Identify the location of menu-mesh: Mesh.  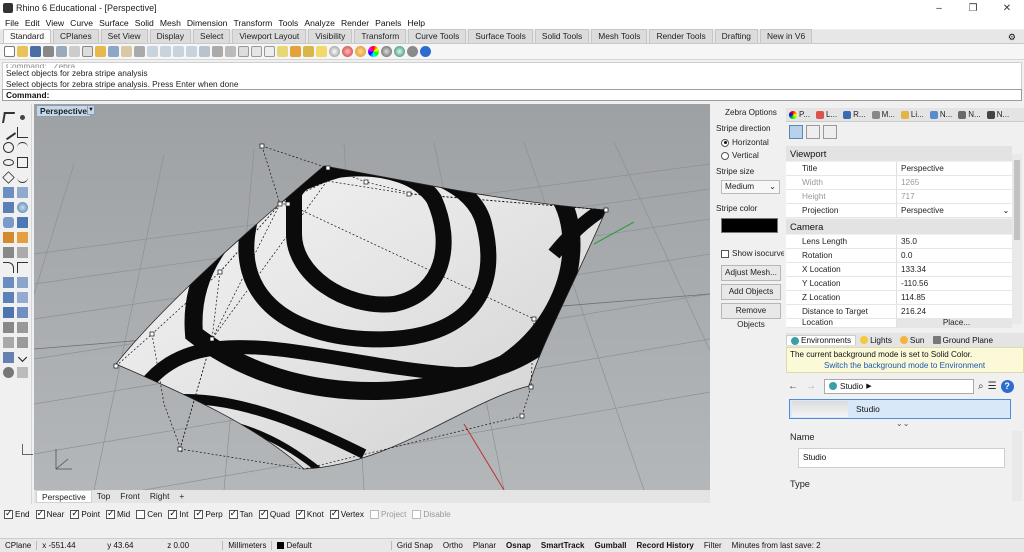
(170, 23).